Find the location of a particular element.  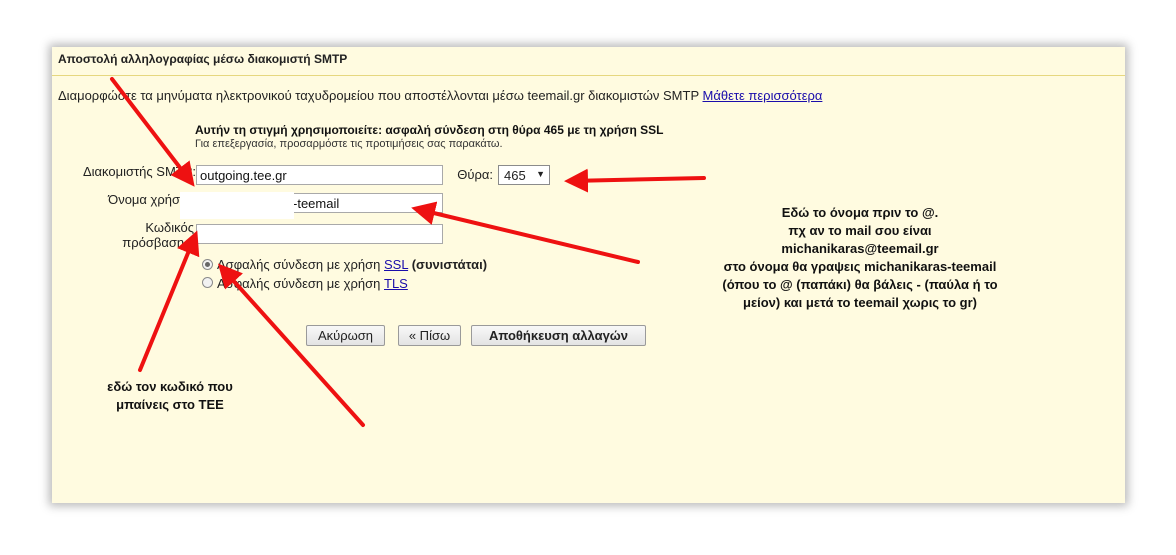

port-select: 465 ▼ is located at coordinates (524, 175).